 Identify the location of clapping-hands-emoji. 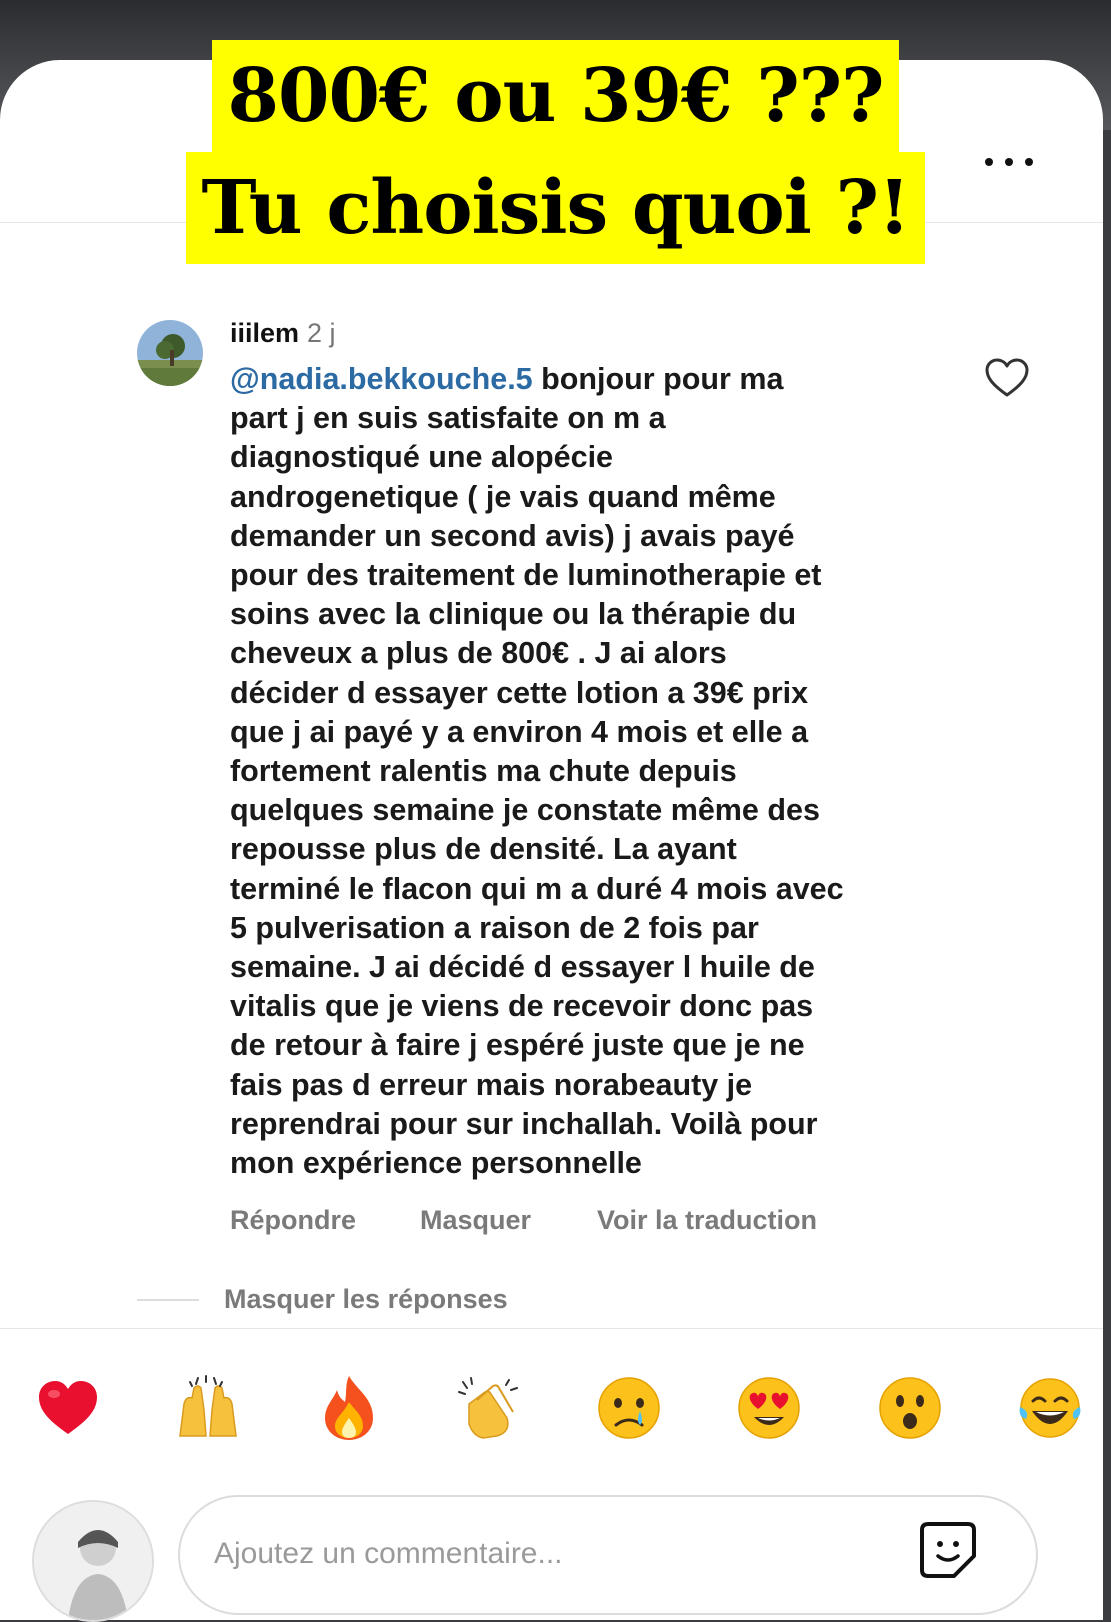
(489, 1408).